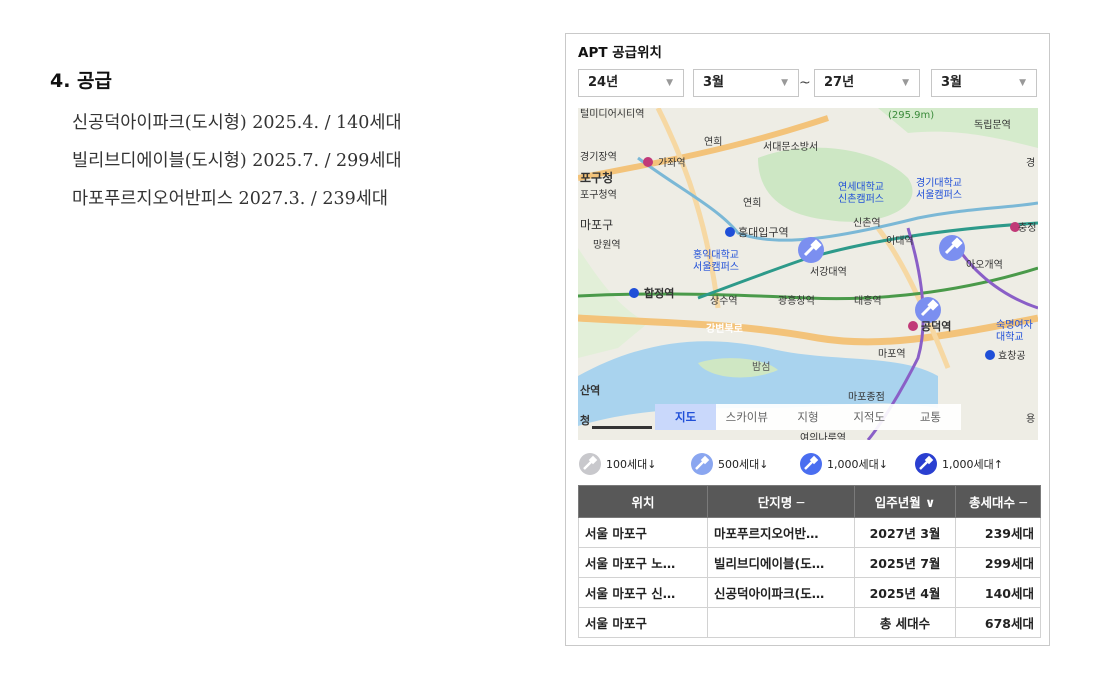 The image size is (1113, 675). Describe the element at coordinates (857, 464) in the screenshot. I see `legend-label: 1,000세대↓` at that location.